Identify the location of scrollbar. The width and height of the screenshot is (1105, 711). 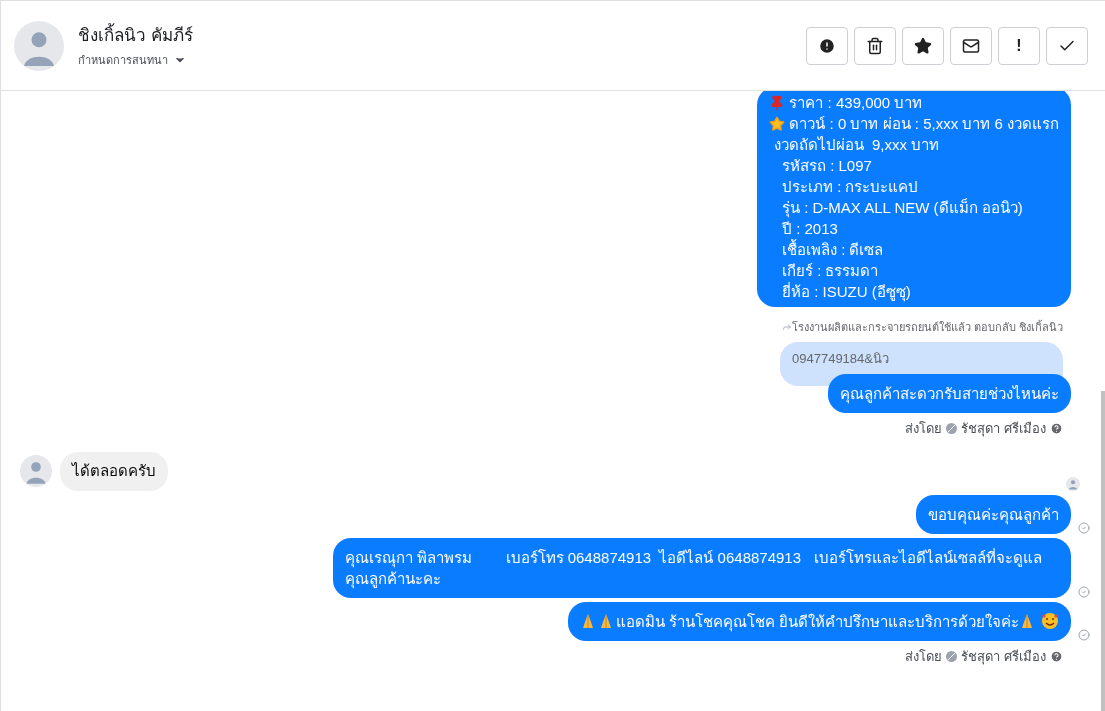
(1103, 551).